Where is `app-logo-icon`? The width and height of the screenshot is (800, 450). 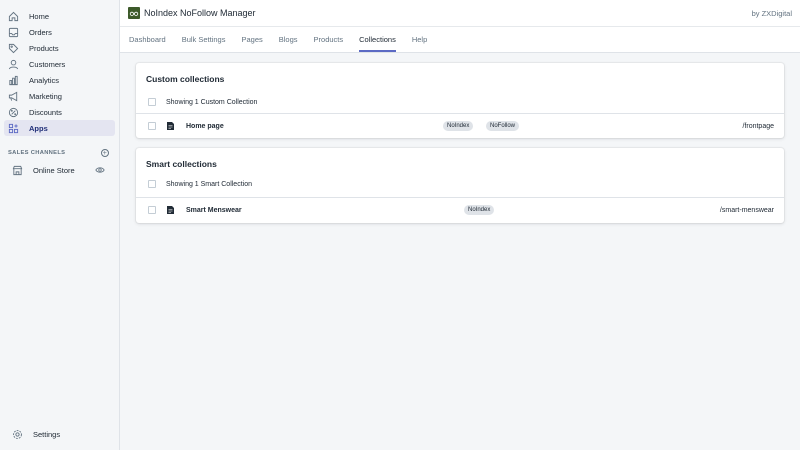 app-logo-icon is located at coordinates (134, 13).